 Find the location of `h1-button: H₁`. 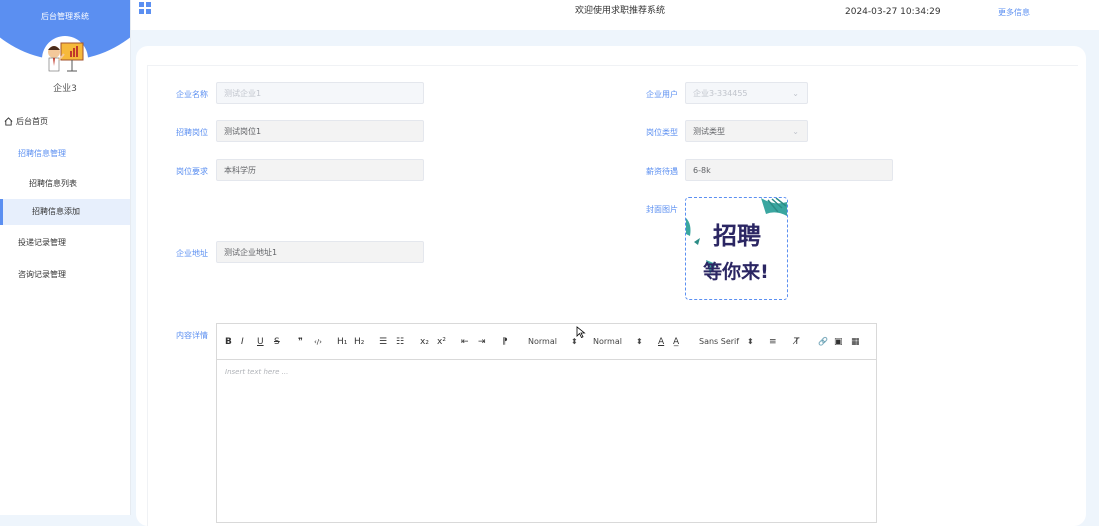

h1-button: H₁ is located at coordinates (342, 342).